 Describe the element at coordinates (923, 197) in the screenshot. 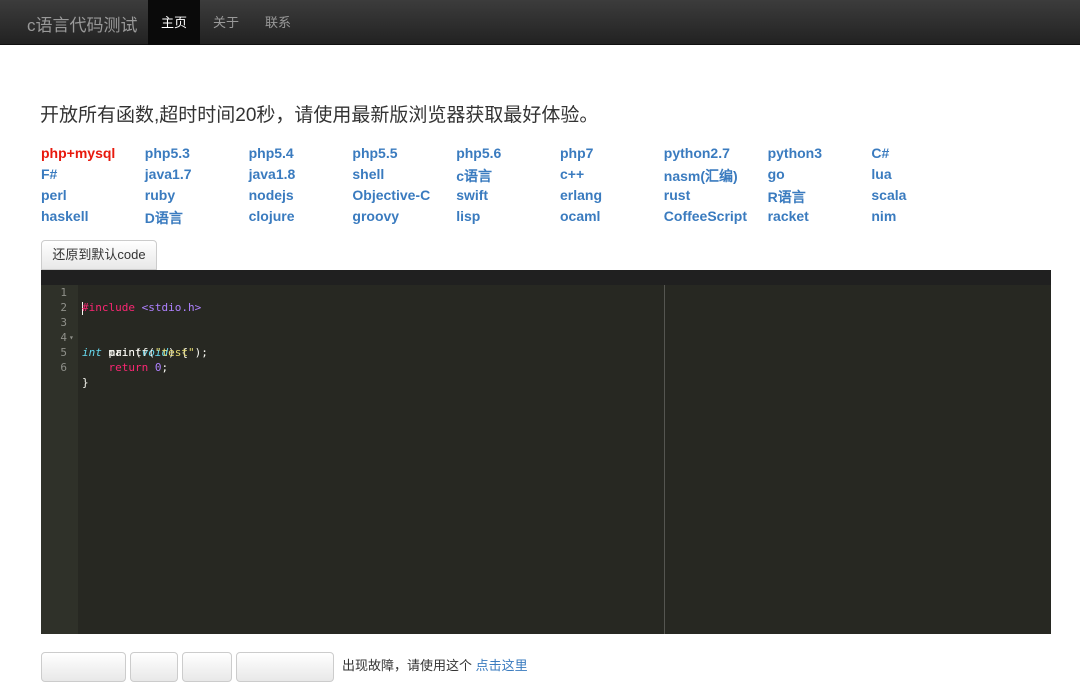

I see `language-link: scala` at that location.